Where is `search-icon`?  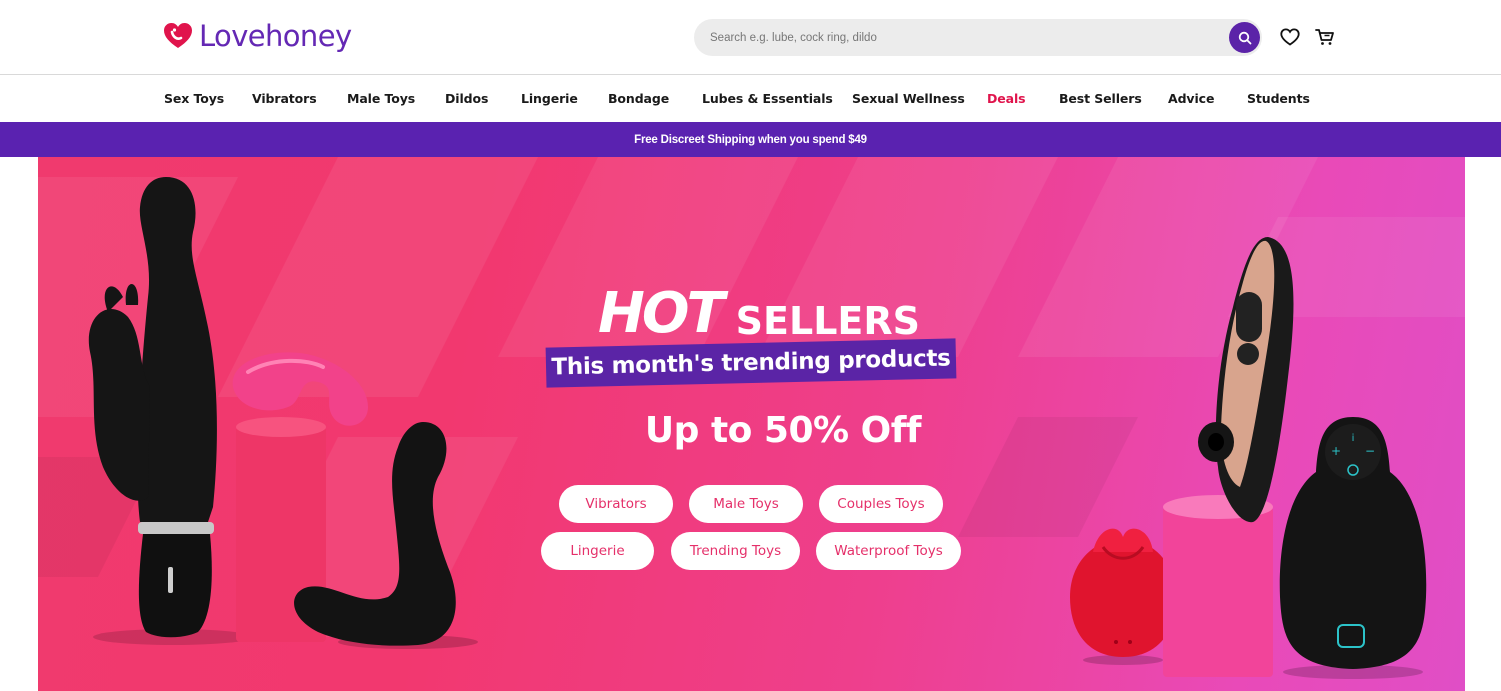
search-icon is located at coordinates (1244, 37).